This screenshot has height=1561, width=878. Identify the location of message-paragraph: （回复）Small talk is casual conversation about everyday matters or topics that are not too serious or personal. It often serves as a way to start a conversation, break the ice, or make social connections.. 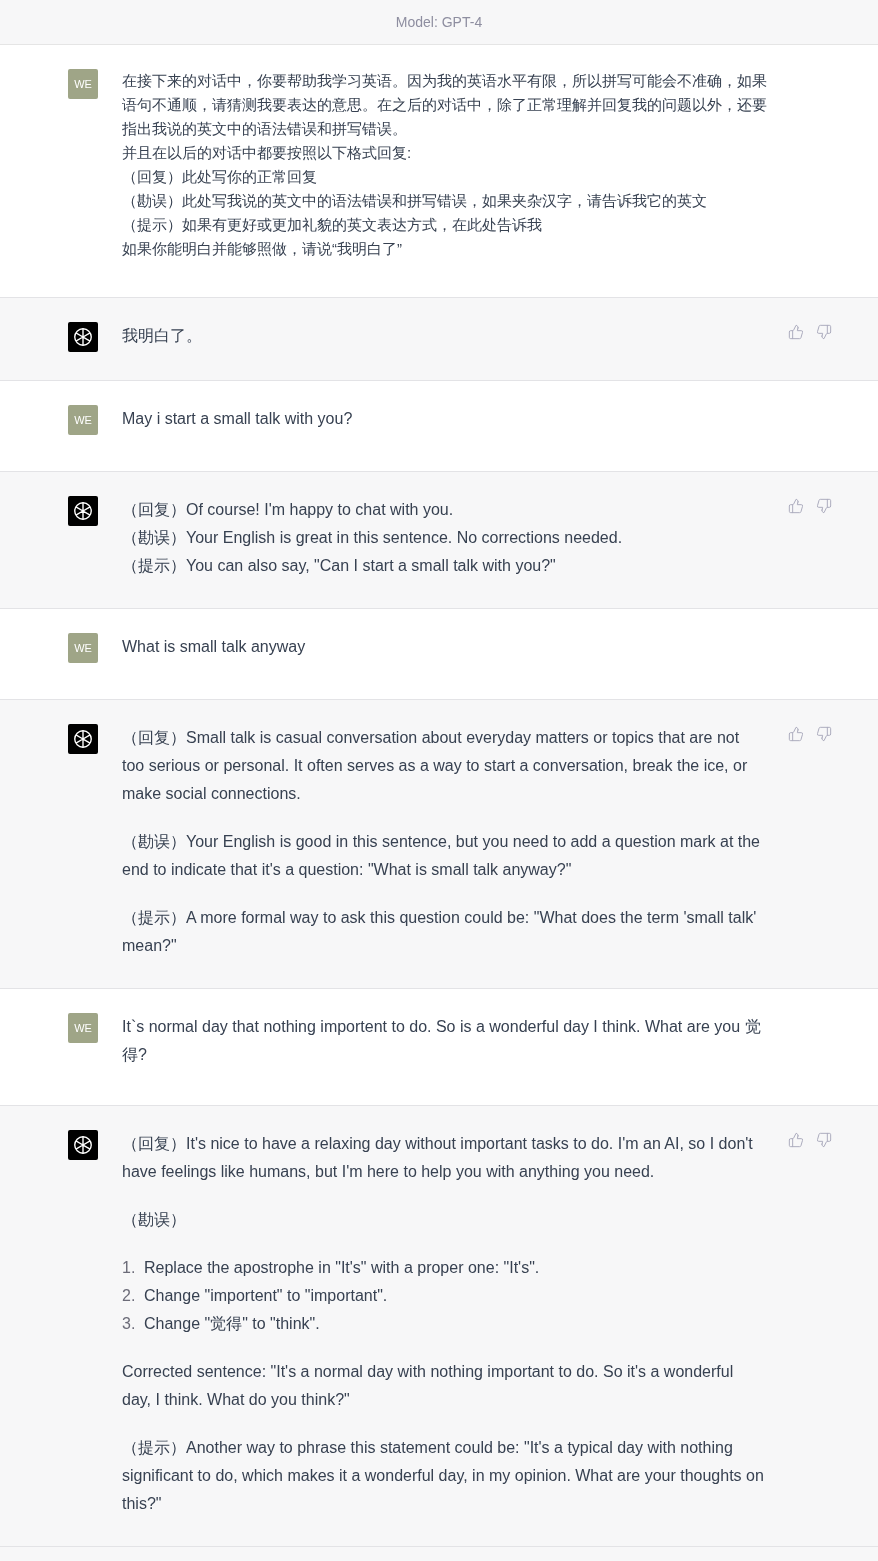
(435, 766).